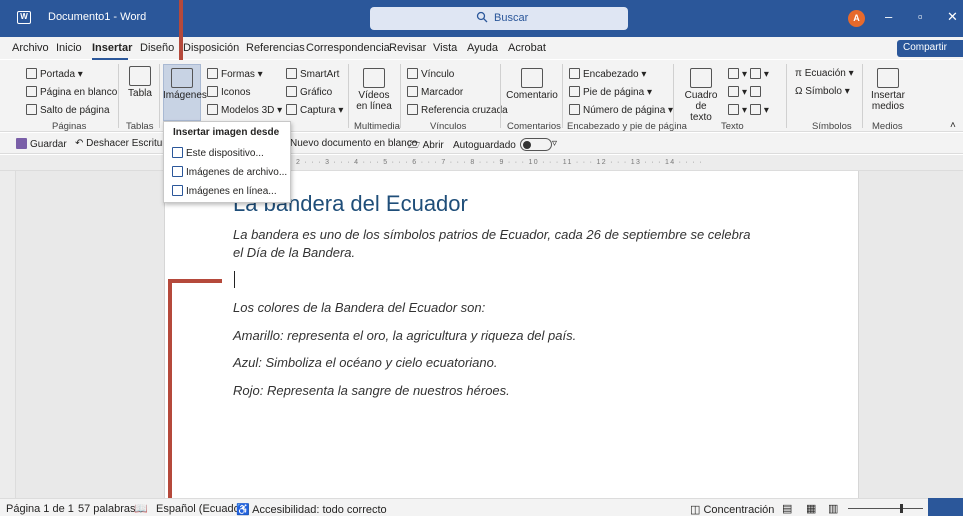 The height and width of the screenshot is (516, 963). Describe the element at coordinates (140, 82) in the screenshot. I see `tabla-button: Tabla` at that location.